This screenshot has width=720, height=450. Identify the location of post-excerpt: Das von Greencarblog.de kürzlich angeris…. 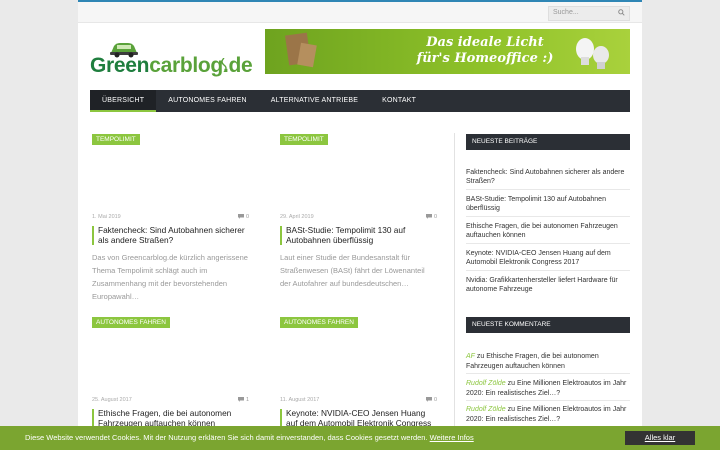
(170, 277).